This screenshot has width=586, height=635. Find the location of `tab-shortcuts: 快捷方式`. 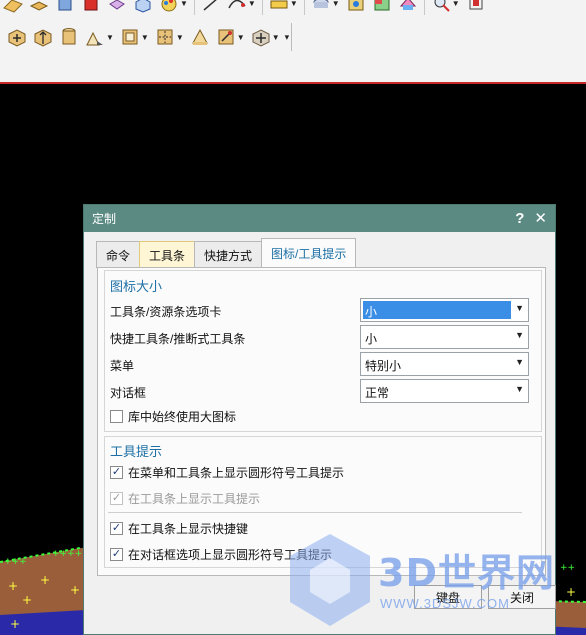

tab-shortcuts: 快捷方式 is located at coordinates (228, 254).